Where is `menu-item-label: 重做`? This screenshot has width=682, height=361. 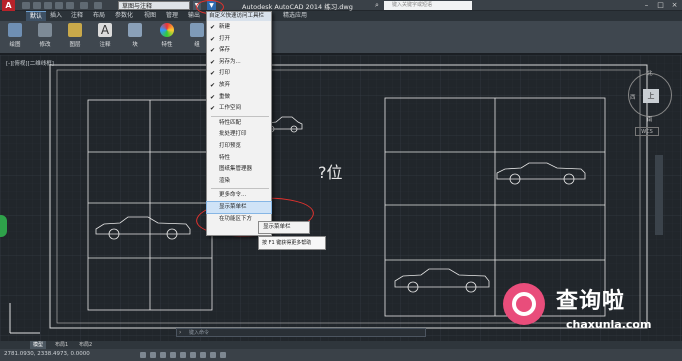
menu-item-label: 重做 is located at coordinates (225, 96).